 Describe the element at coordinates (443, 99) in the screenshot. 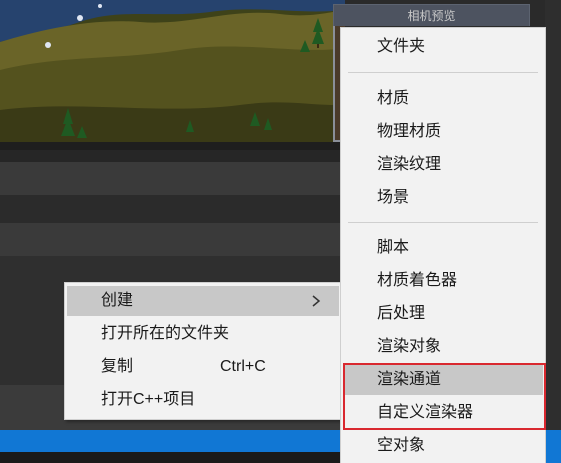

I see `submenu-item-material: 材质` at that location.